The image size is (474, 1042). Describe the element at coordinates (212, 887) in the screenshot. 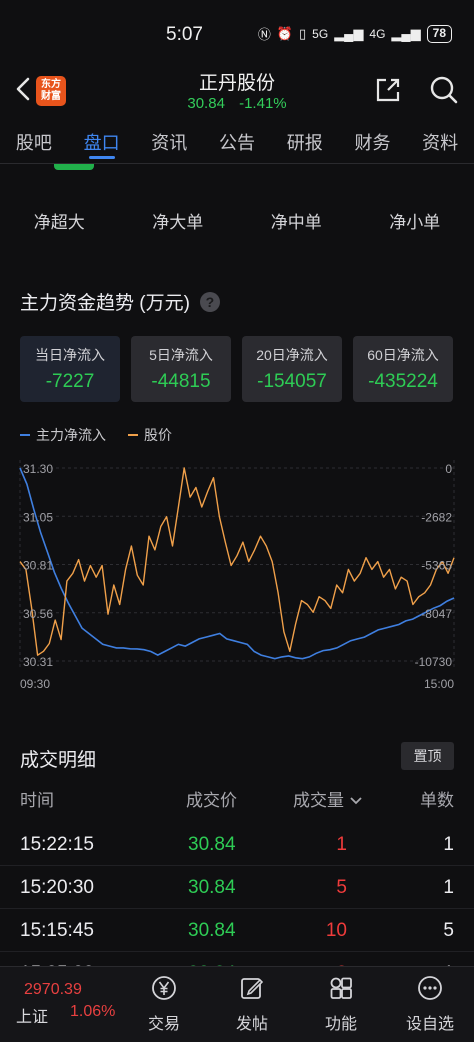

I see `trade-price: 30.84` at that location.